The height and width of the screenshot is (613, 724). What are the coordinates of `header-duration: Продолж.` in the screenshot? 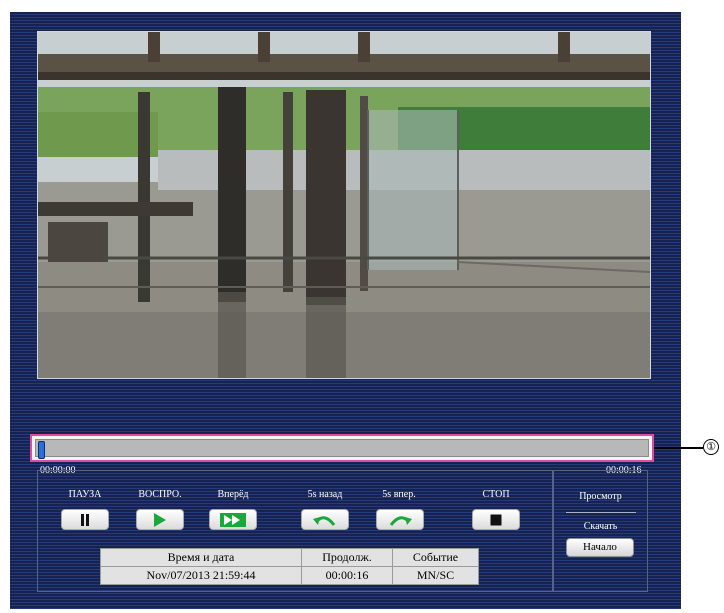 It's located at (347, 557).